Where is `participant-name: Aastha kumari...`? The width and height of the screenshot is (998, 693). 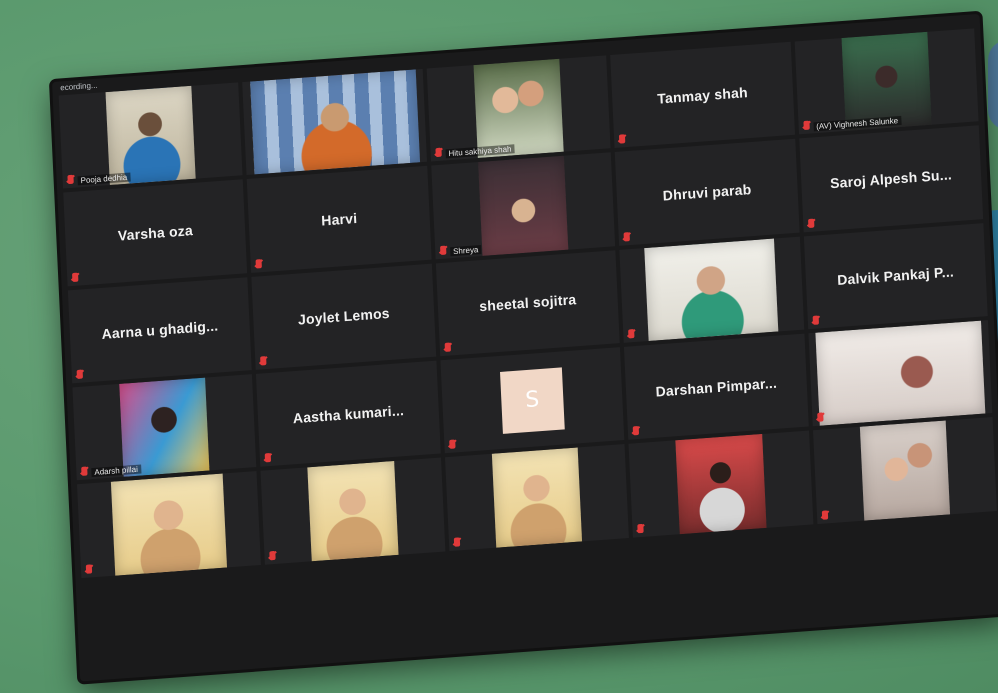 participant-name: Aastha kumari... is located at coordinates (348, 413).